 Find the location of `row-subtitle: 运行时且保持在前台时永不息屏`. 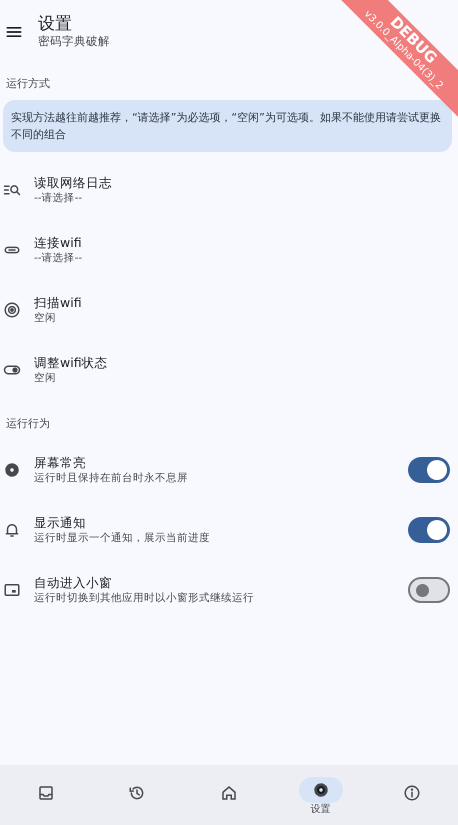

row-subtitle: 运行时且保持在前台时永不息屏 is located at coordinates (111, 478).